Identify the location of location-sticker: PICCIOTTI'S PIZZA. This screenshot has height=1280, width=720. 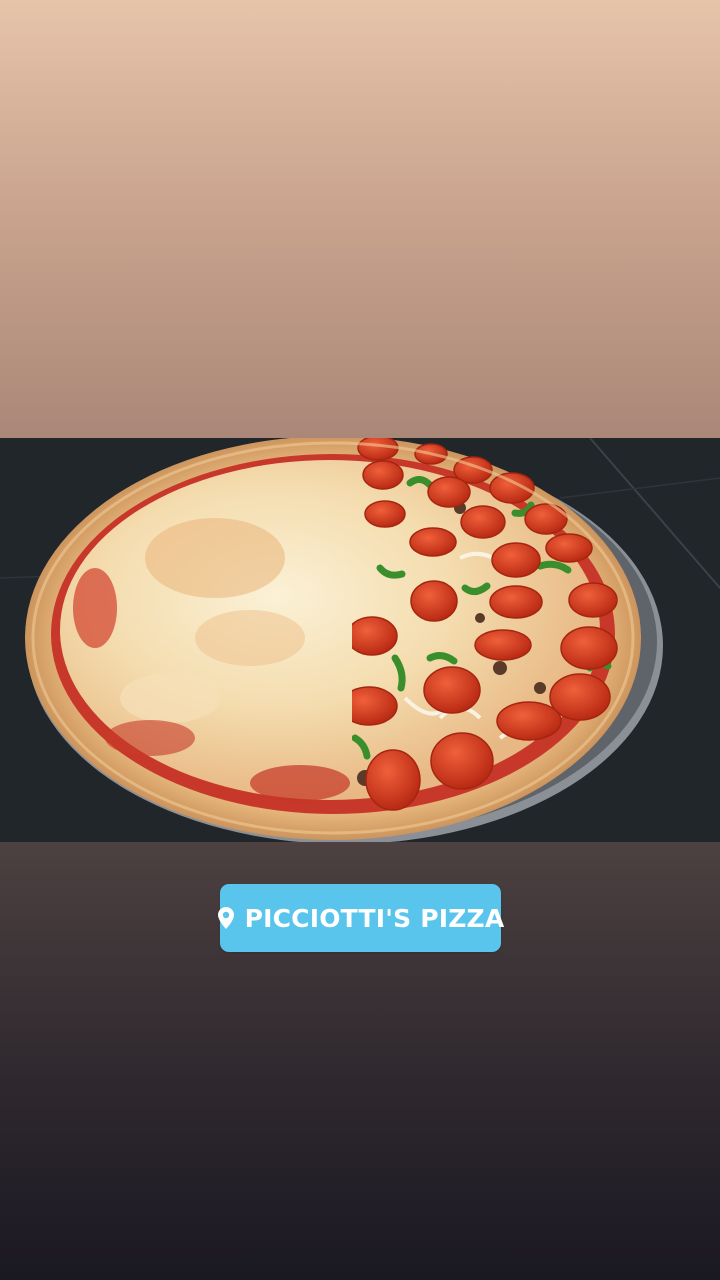
(360, 918).